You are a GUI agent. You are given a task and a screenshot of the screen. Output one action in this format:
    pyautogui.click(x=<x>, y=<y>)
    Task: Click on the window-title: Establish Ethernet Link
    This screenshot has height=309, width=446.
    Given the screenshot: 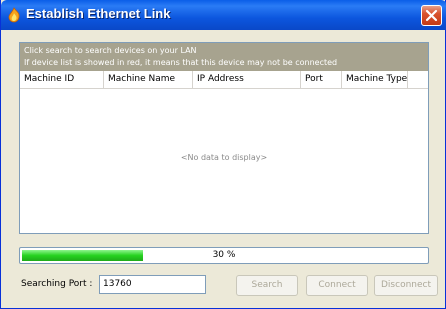 What is the action you would take?
    pyautogui.click(x=98, y=13)
    